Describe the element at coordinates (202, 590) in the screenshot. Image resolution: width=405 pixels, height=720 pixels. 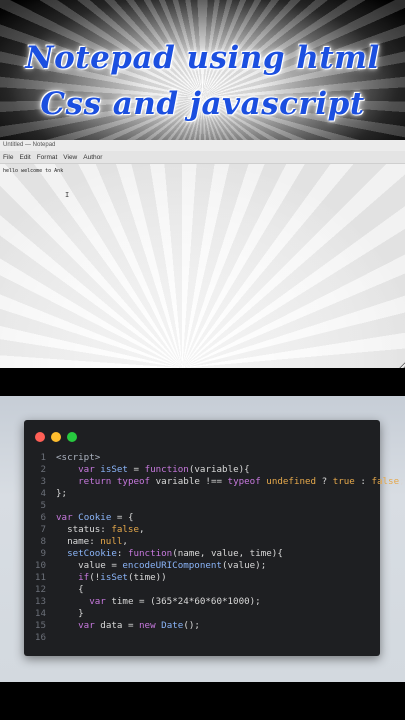
I see `code-line: 12 {` at that location.